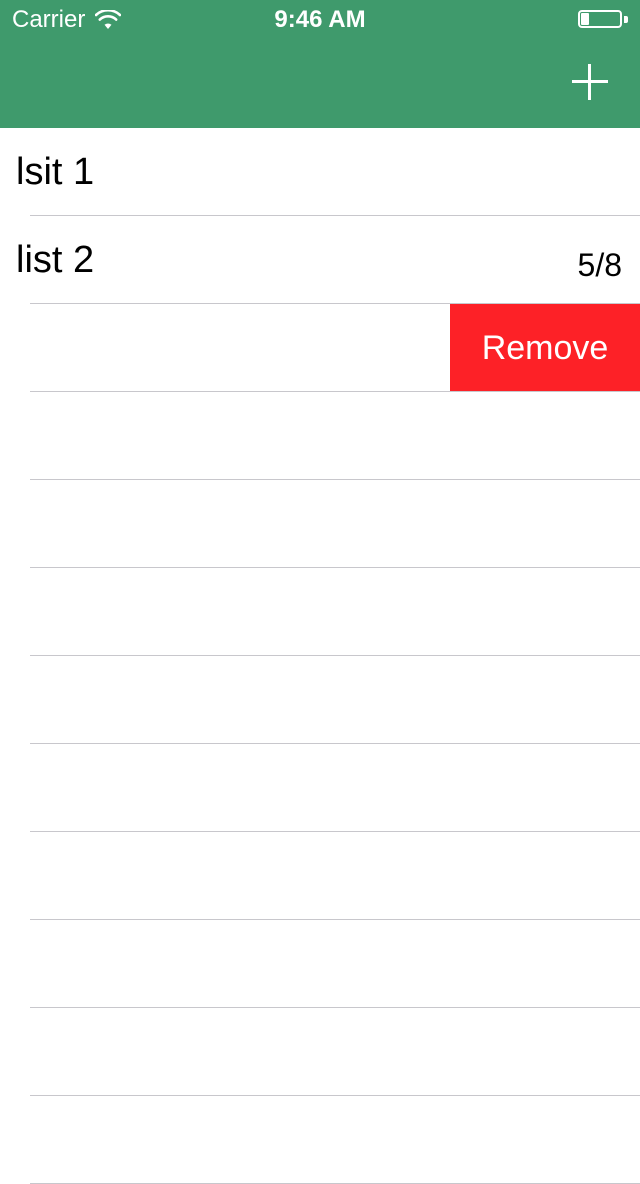 Image resolution: width=640 pixels, height=1184 pixels. I want to click on list-row: lsit 1, so click(320, 172).